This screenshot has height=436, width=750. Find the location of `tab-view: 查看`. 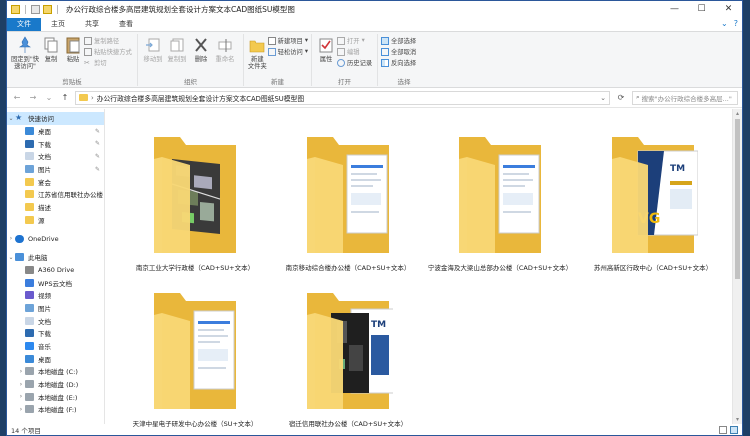

tab-view: 查看 is located at coordinates (126, 24).